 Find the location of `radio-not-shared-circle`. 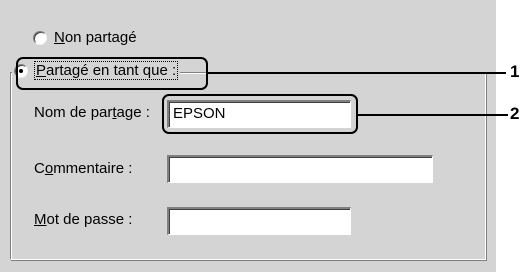

radio-not-shared-circle is located at coordinates (40, 37).